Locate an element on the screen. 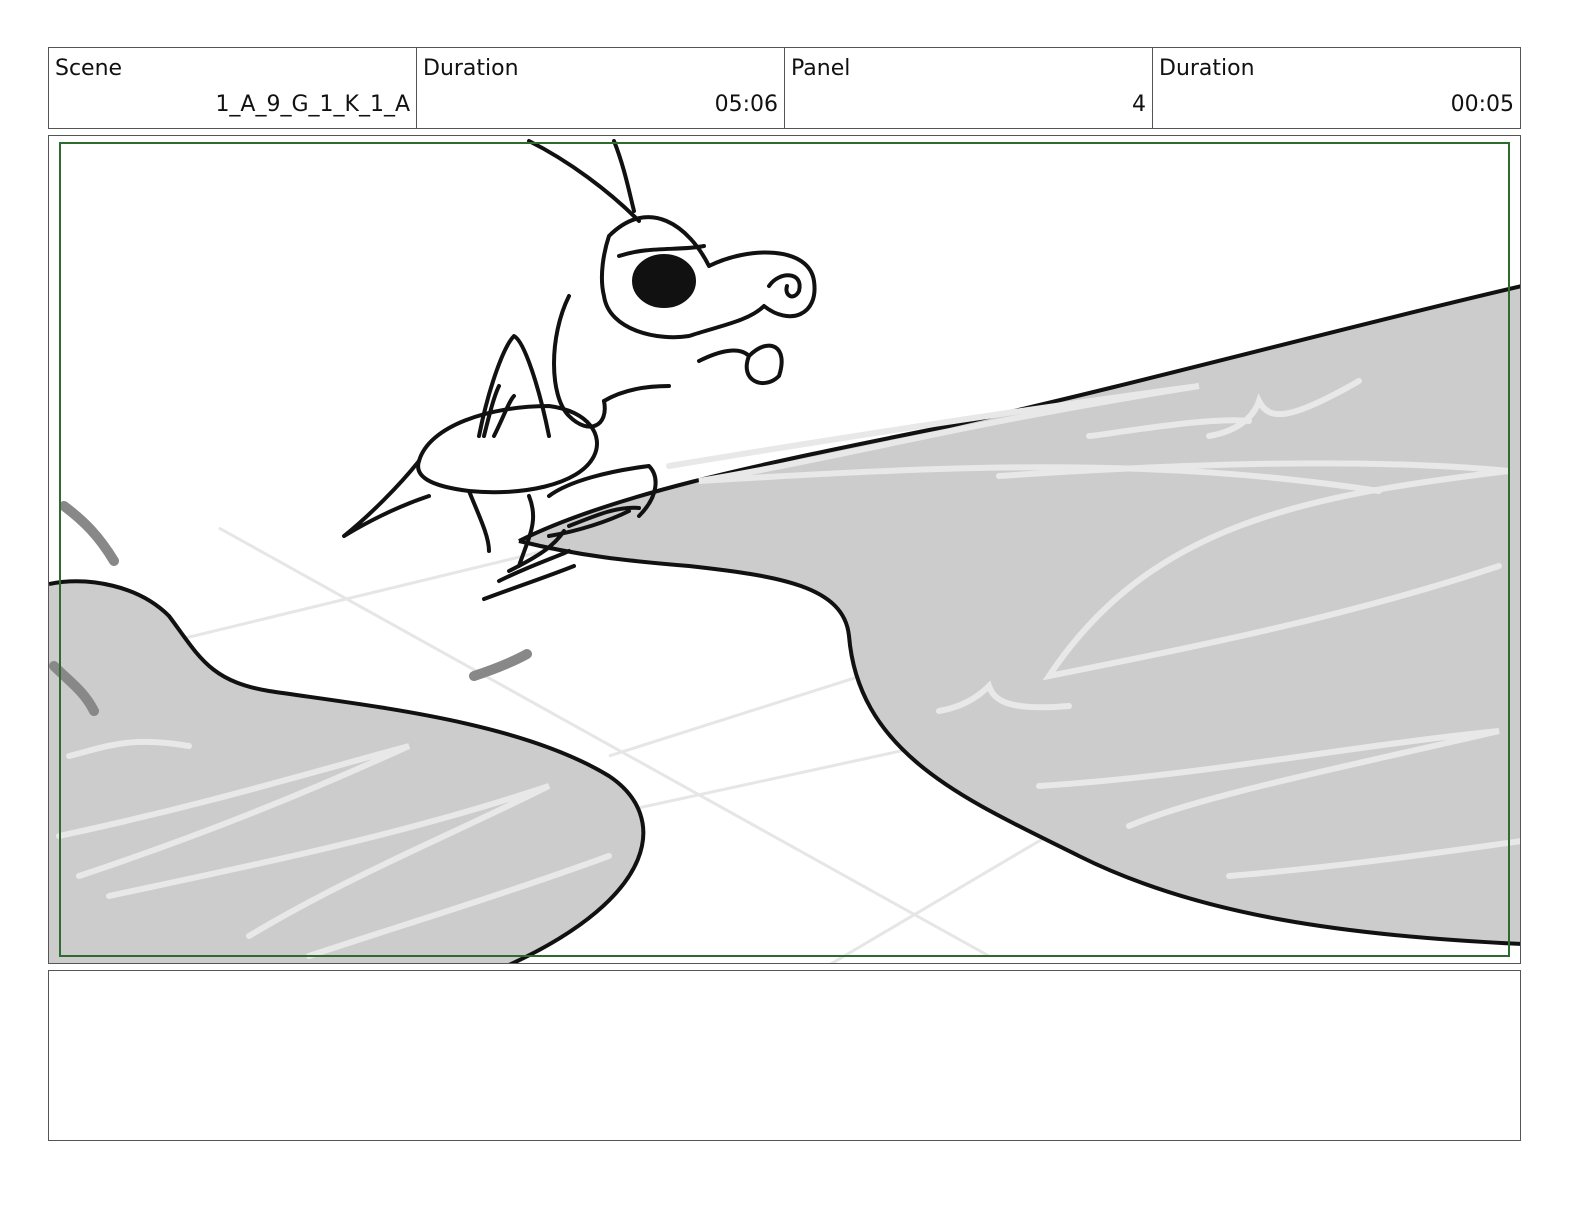 The width and height of the screenshot is (1584, 1224). panel-cell: Panel 4 is located at coordinates (969, 88).